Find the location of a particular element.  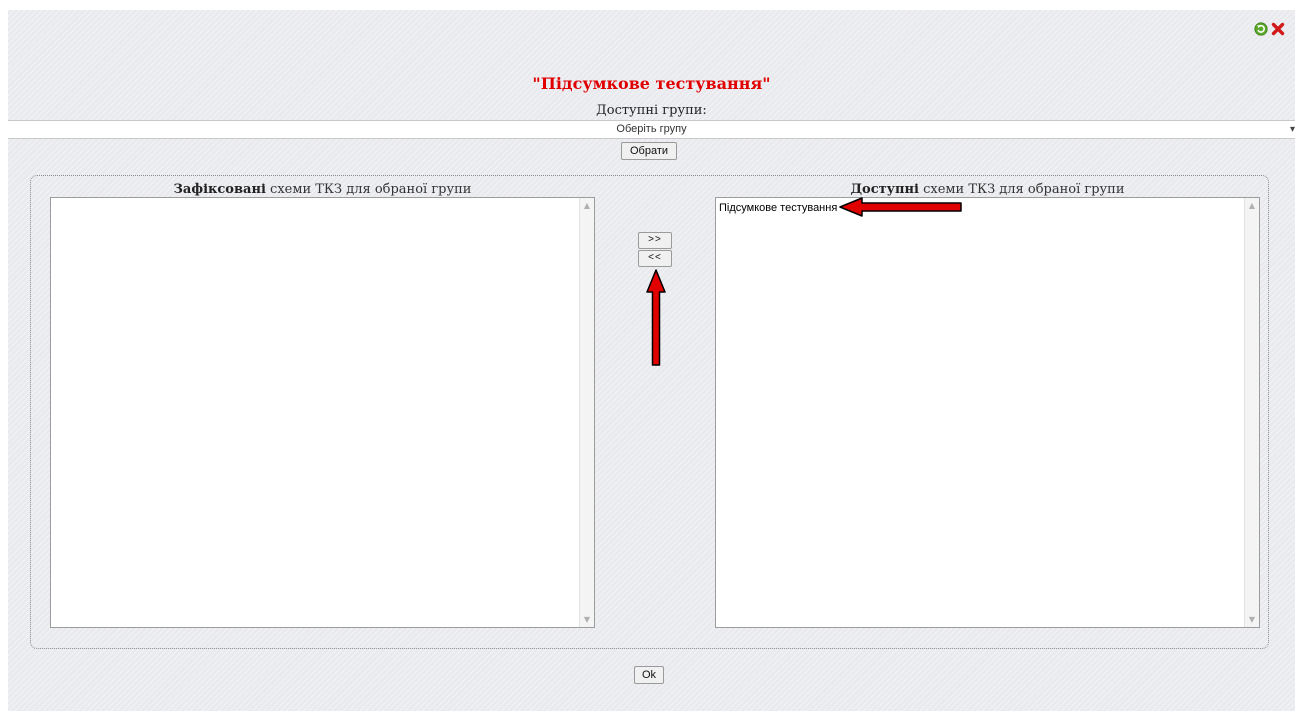

fixed-schemes-scrollbar: ▲ ▼ is located at coordinates (586, 412).